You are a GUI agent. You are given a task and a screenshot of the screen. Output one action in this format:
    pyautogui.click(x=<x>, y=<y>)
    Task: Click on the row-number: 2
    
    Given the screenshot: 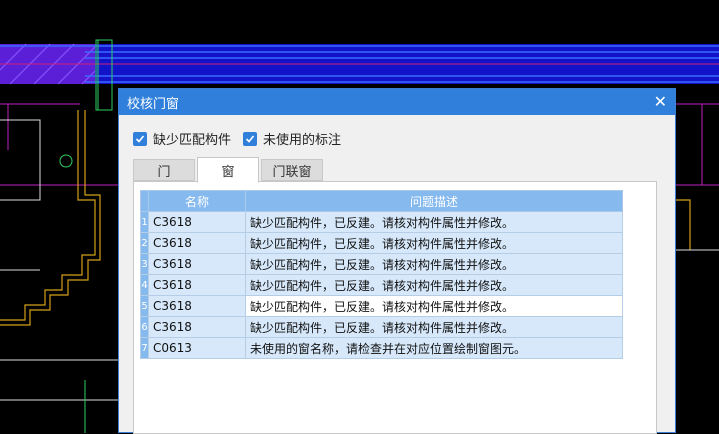 What is the action you would take?
    pyautogui.click(x=144, y=243)
    